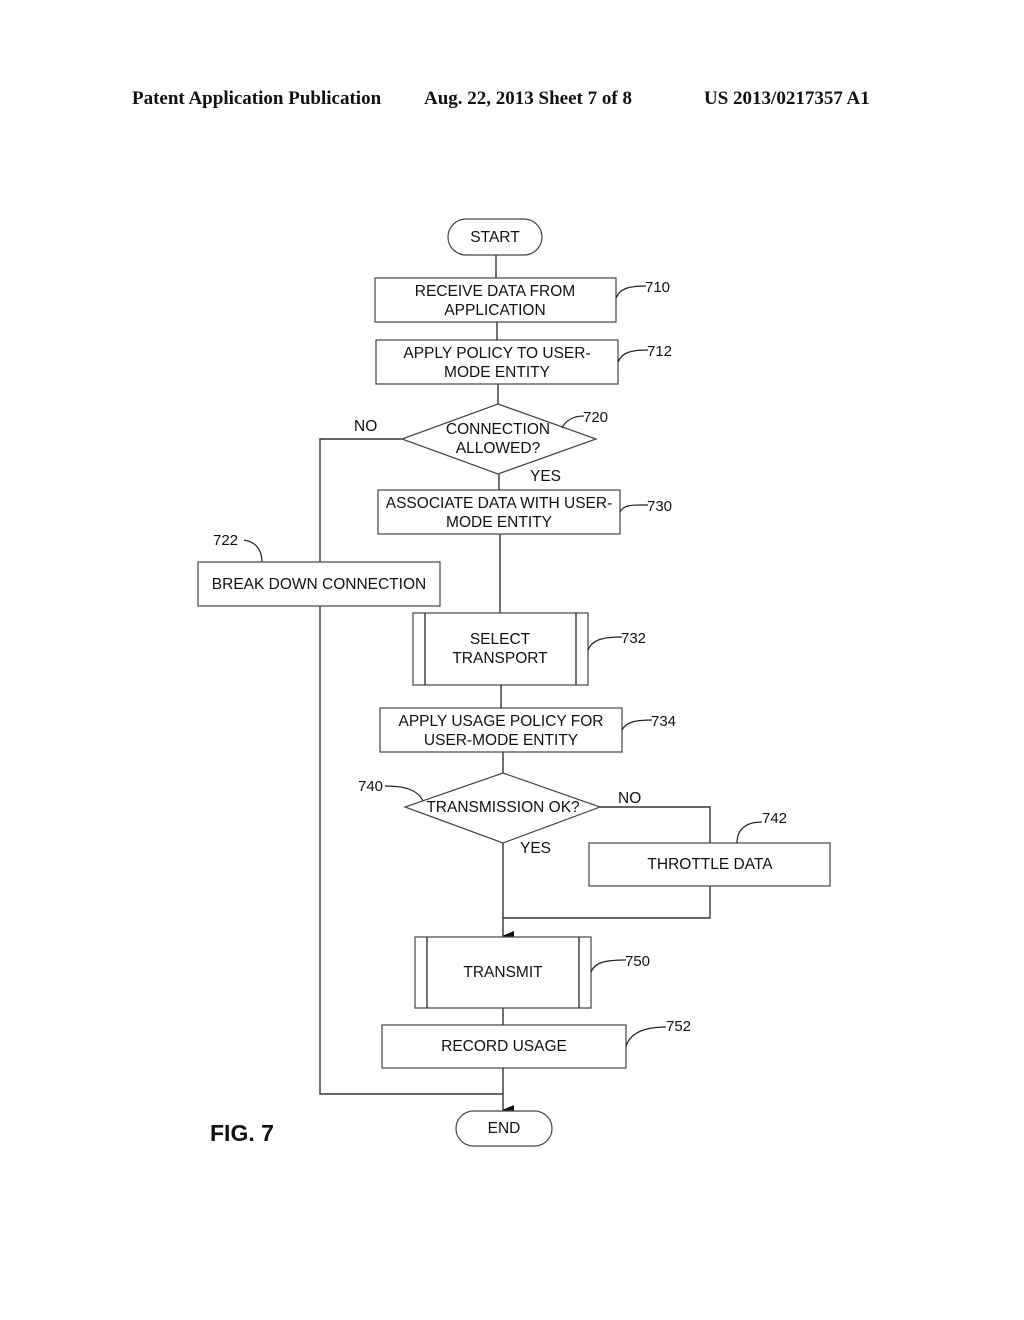  I want to click on step-732-text-2: TRANSPORT, so click(500, 658).